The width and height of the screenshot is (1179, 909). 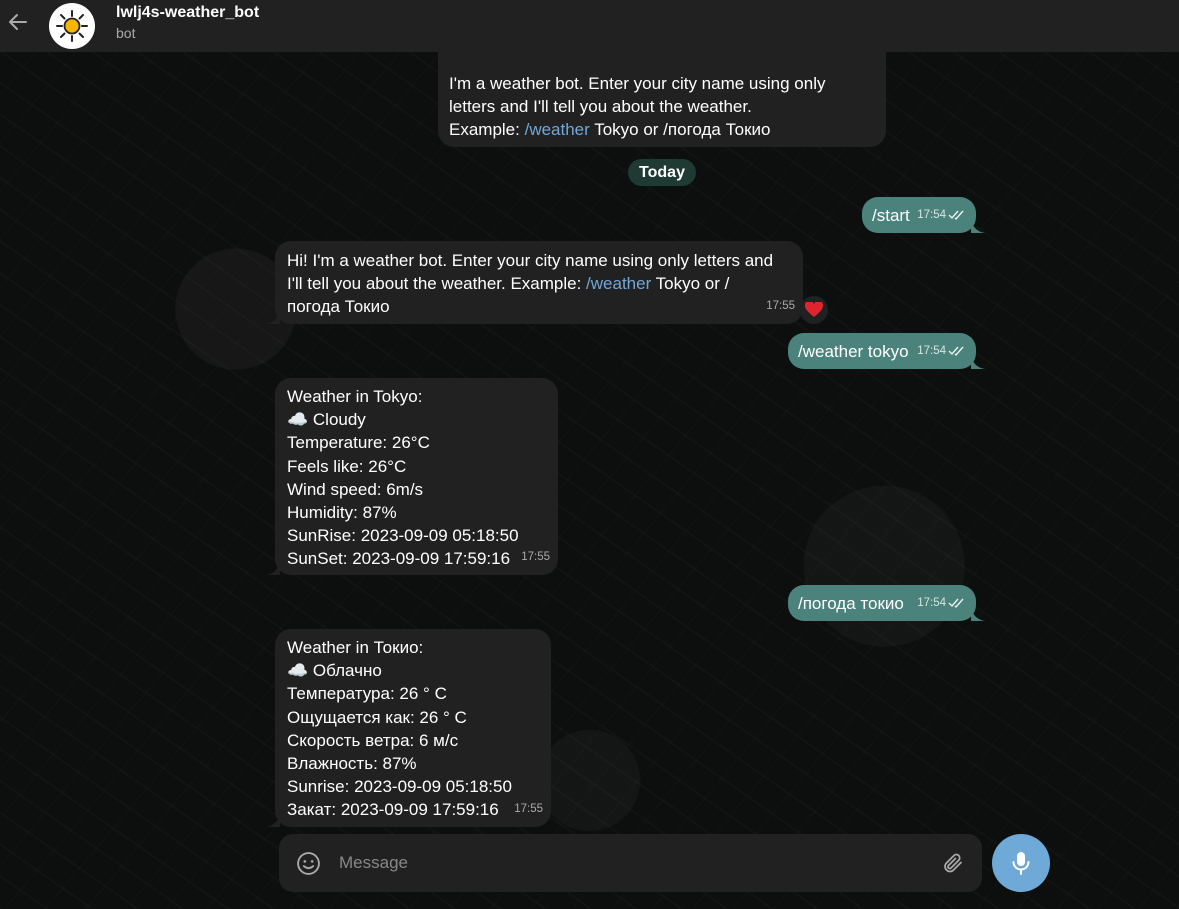 I want to click on microphone-icon, so click(x=1021, y=863).